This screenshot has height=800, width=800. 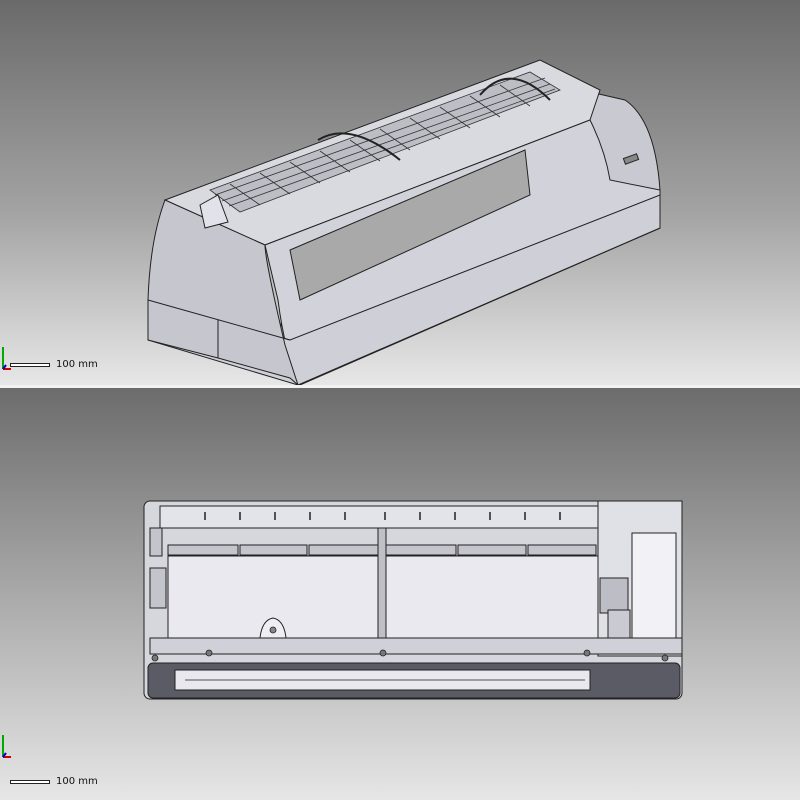 What do you see at coordinates (614, 595) in the screenshot?
I see `right-bracket` at bounding box center [614, 595].